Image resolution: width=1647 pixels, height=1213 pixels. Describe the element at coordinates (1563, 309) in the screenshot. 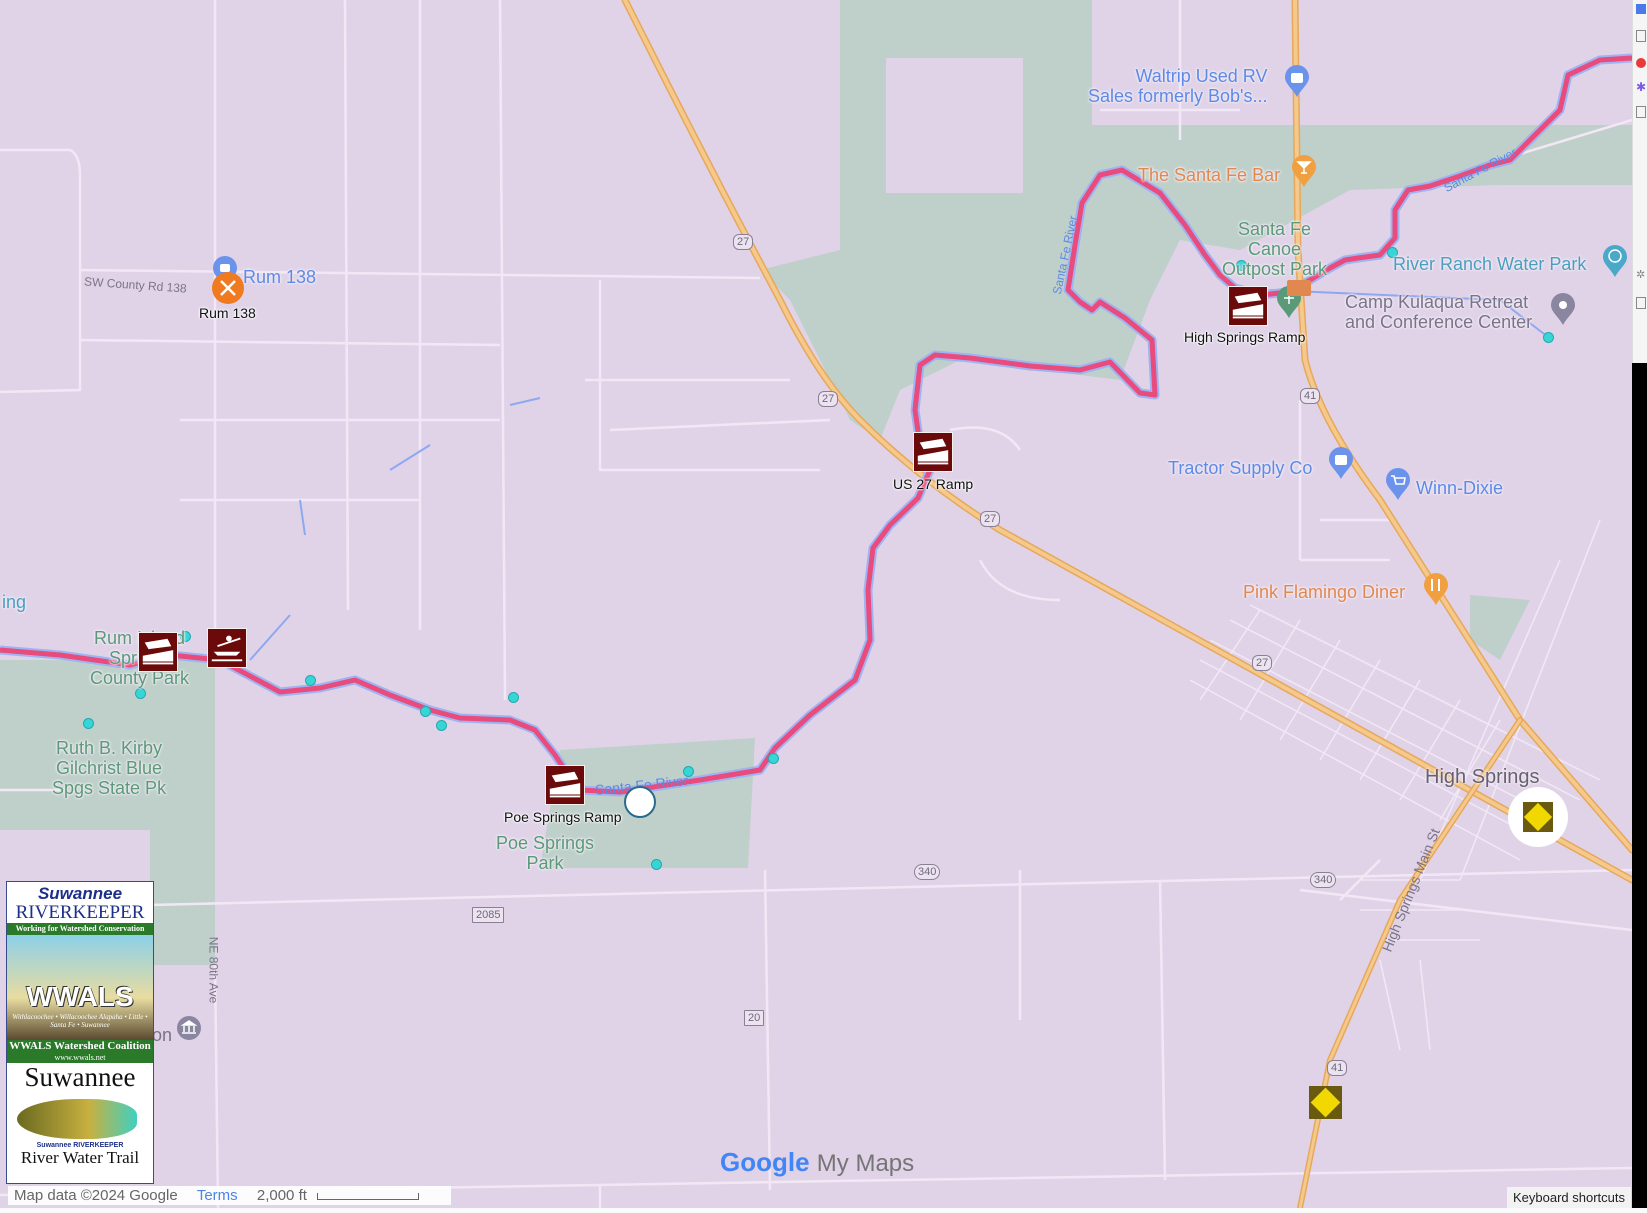

I see `place-pin-icon` at that location.